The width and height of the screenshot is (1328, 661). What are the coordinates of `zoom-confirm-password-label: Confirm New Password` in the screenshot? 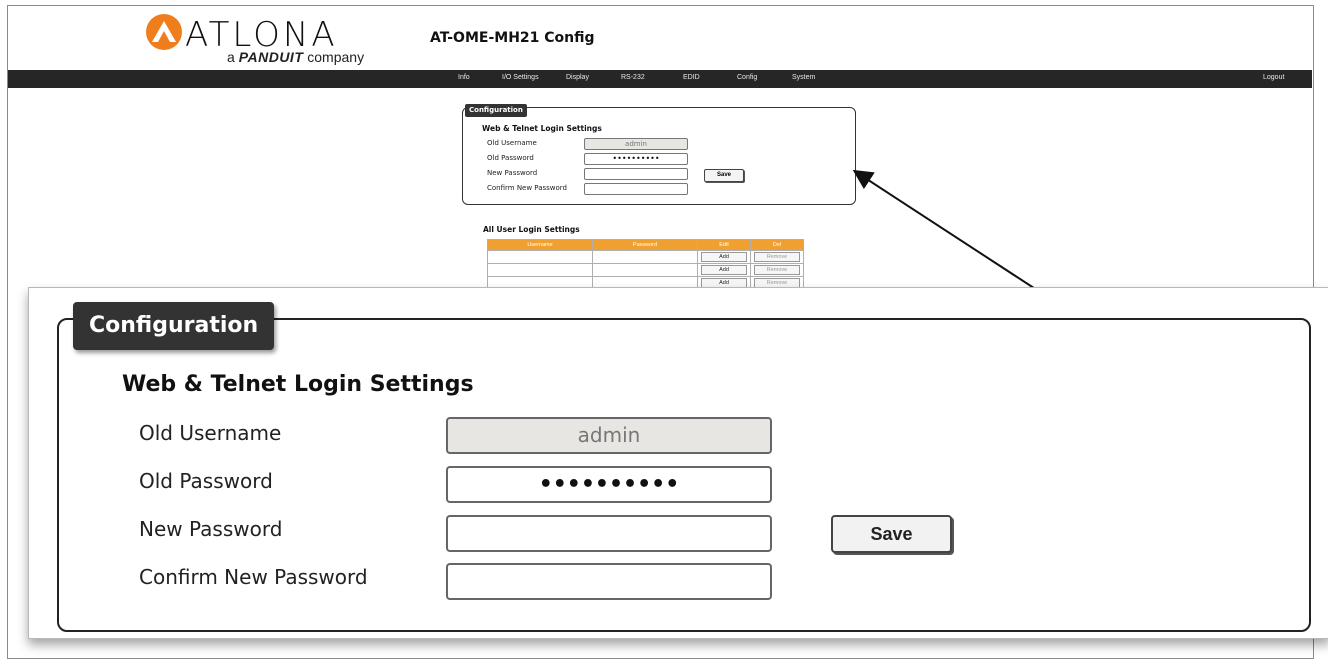 It's located at (253, 577).